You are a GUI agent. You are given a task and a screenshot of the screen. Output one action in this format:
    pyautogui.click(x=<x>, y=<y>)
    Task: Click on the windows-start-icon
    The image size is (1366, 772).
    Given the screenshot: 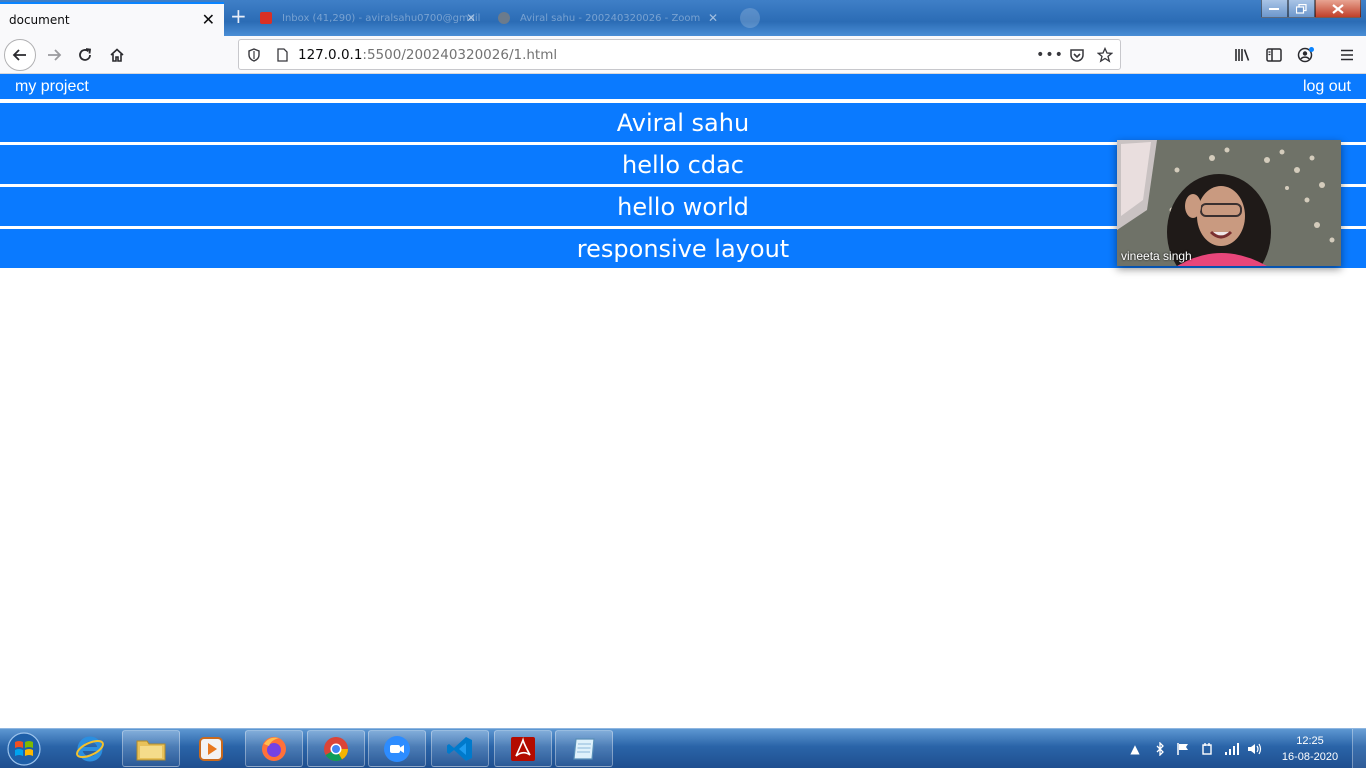 What is the action you would take?
    pyautogui.click(x=24, y=749)
    